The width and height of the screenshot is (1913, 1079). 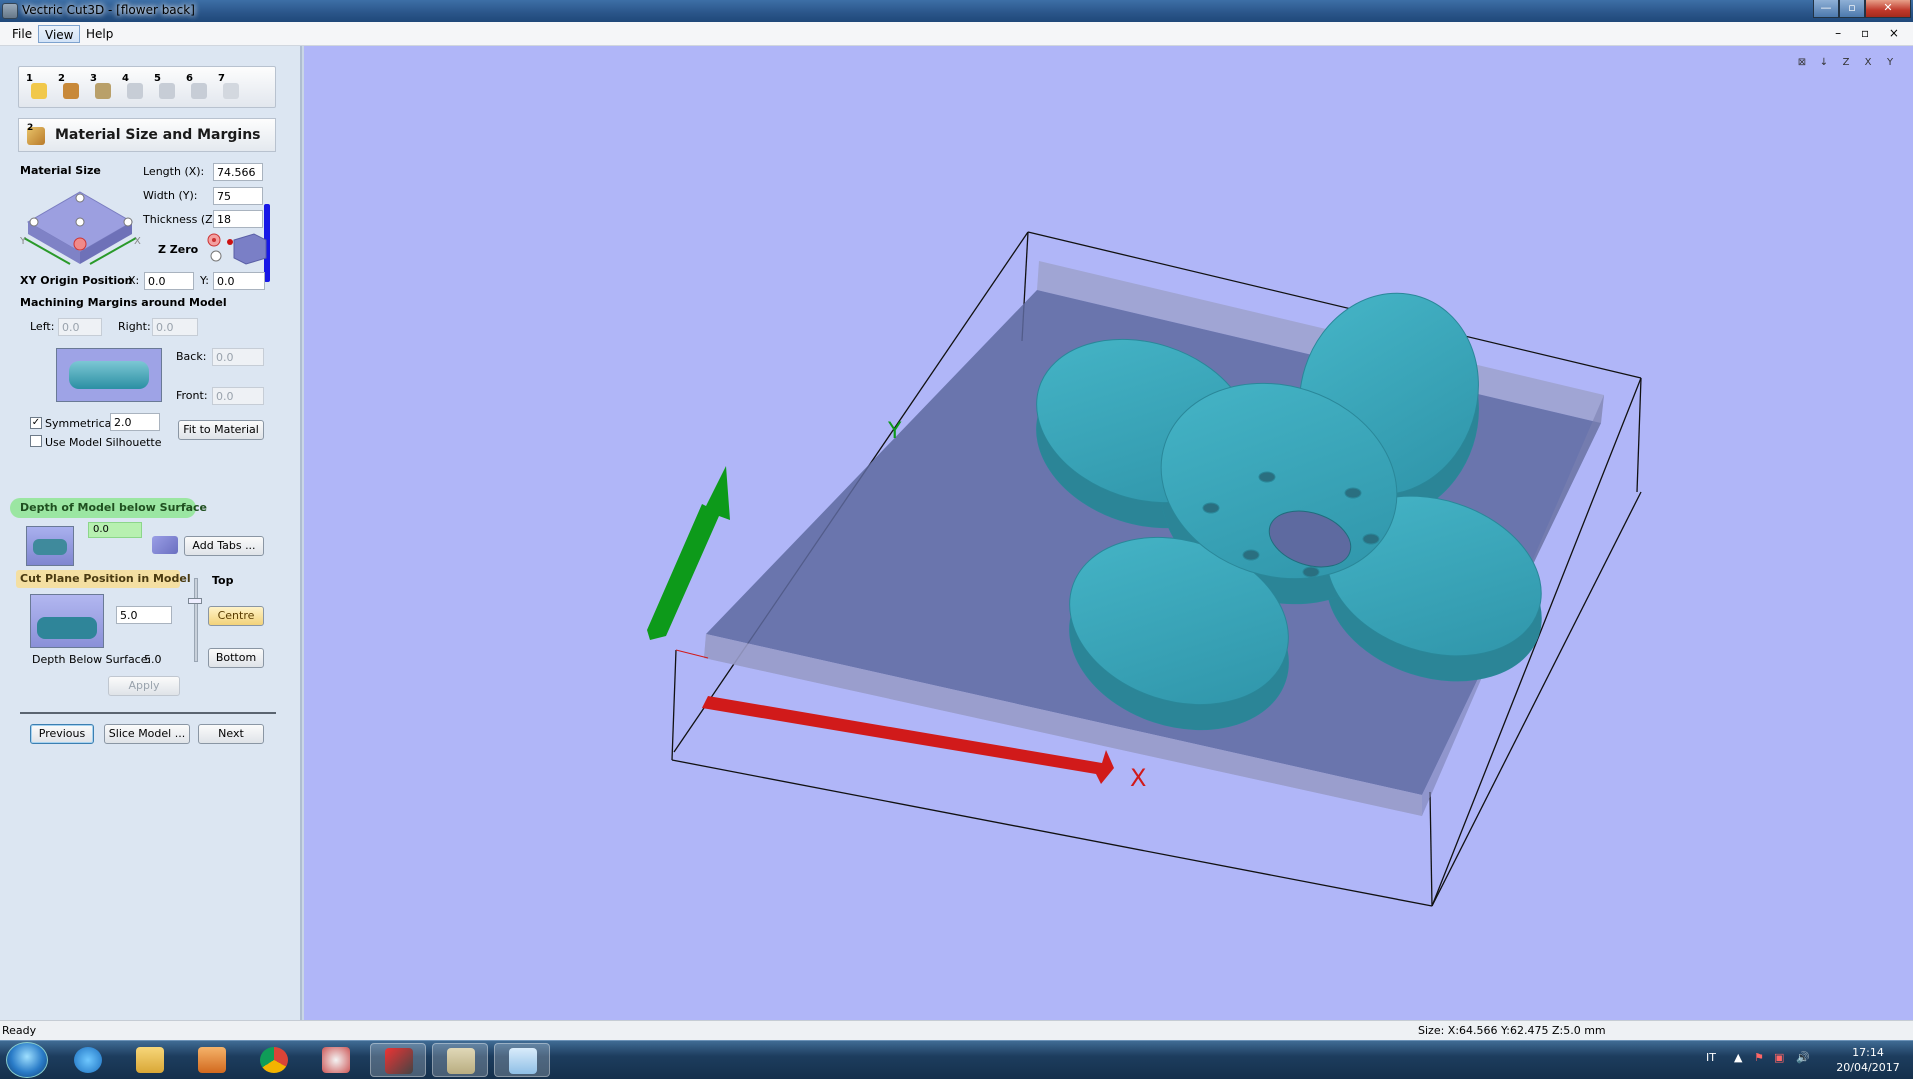 What do you see at coordinates (39, 91) in the screenshot?
I see `open-folder-icon` at bounding box center [39, 91].